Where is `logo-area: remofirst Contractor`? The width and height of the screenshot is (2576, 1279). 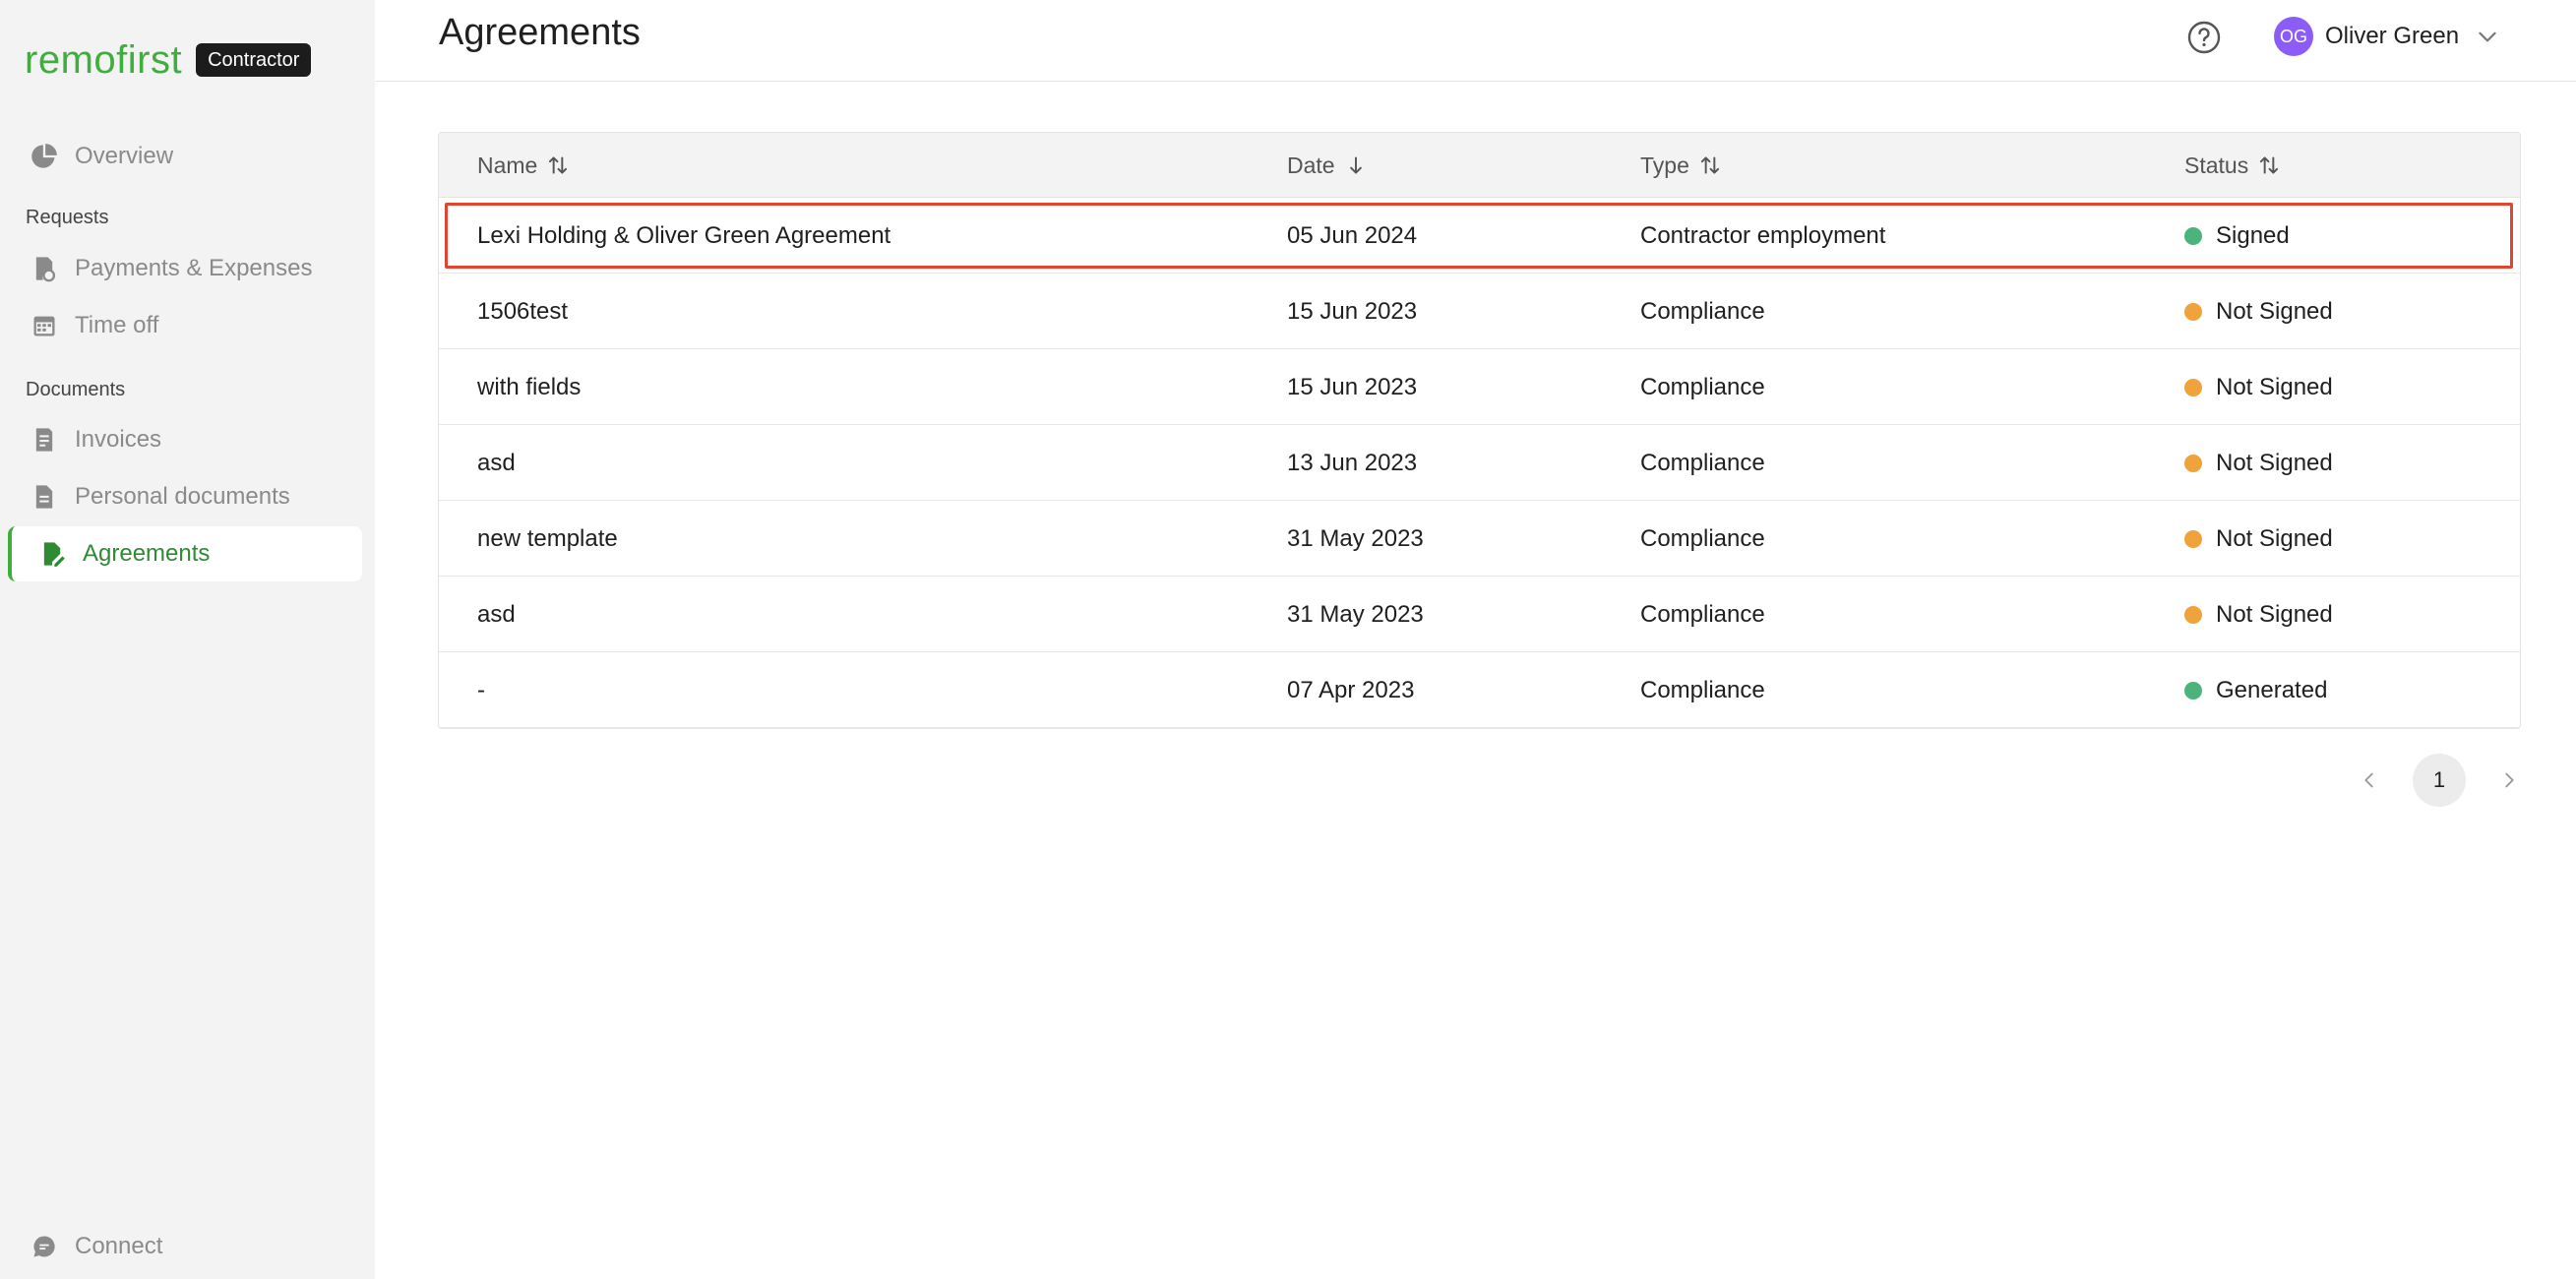
logo-area: remofirst Contractor is located at coordinates (168, 60).